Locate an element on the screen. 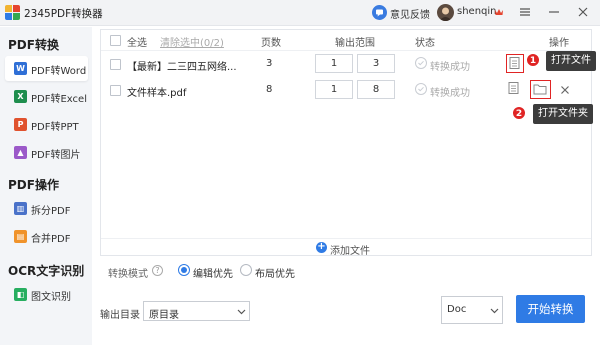 This screenshot has height=345, width=600. table-row: 【最新】二三四五网络... 3 1 - 3 转换成功 is located at coordinates (346, 65).